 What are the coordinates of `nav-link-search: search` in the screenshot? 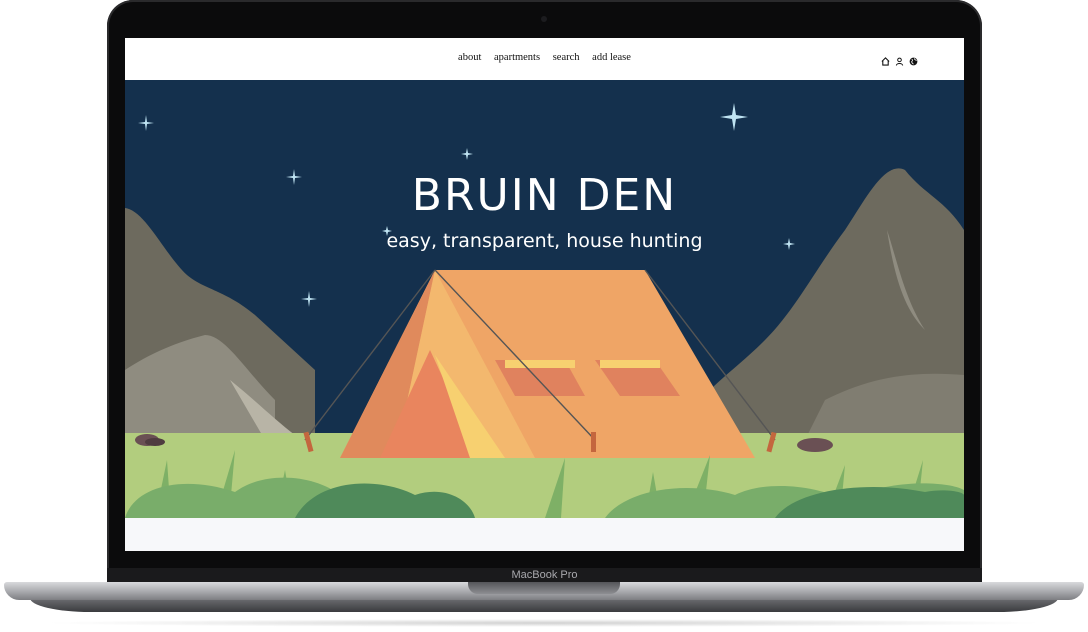 It's located at (566, 57).